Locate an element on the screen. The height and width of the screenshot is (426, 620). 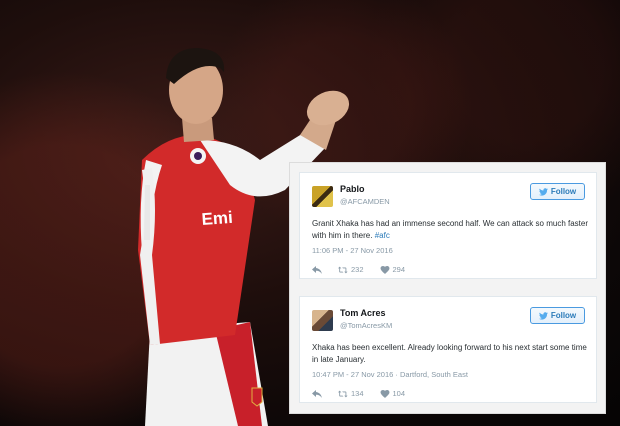
retweet-button: 134 is located at coordinates (351, 393).